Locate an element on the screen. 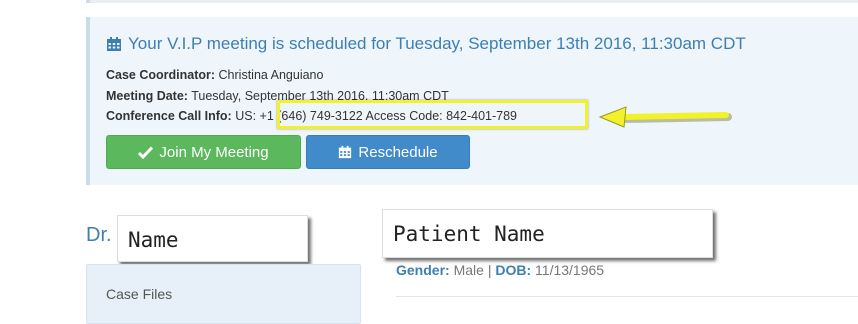 The image size is (858, 324). reschedule-button: Reschedule is located at coordinates (388, 152).